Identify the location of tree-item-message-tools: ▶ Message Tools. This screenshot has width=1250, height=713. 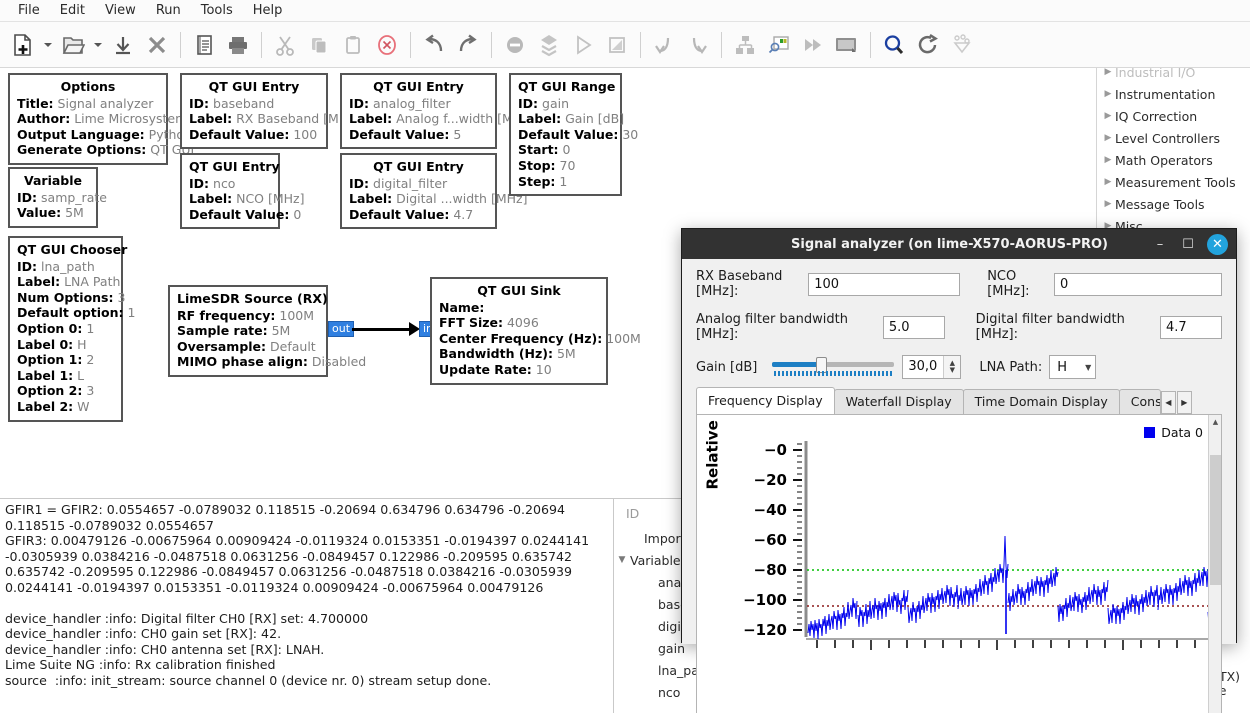
(1173, 204).